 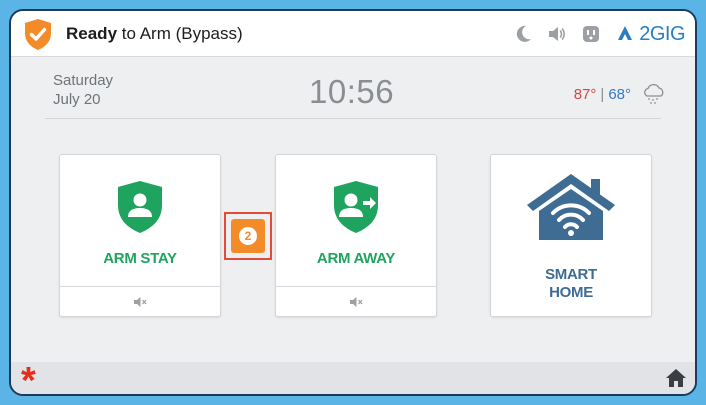 I want to click on temp-low: 68°, so click(x=619, y=94).